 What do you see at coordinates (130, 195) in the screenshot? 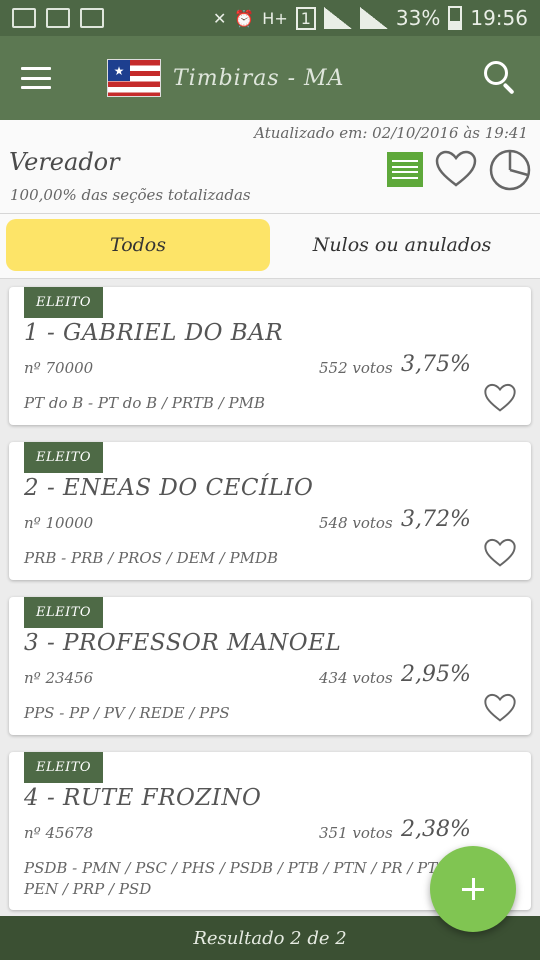
I see `sections-totalized: 100,00% das seções totalizadas` at bounding box center [130, 195].